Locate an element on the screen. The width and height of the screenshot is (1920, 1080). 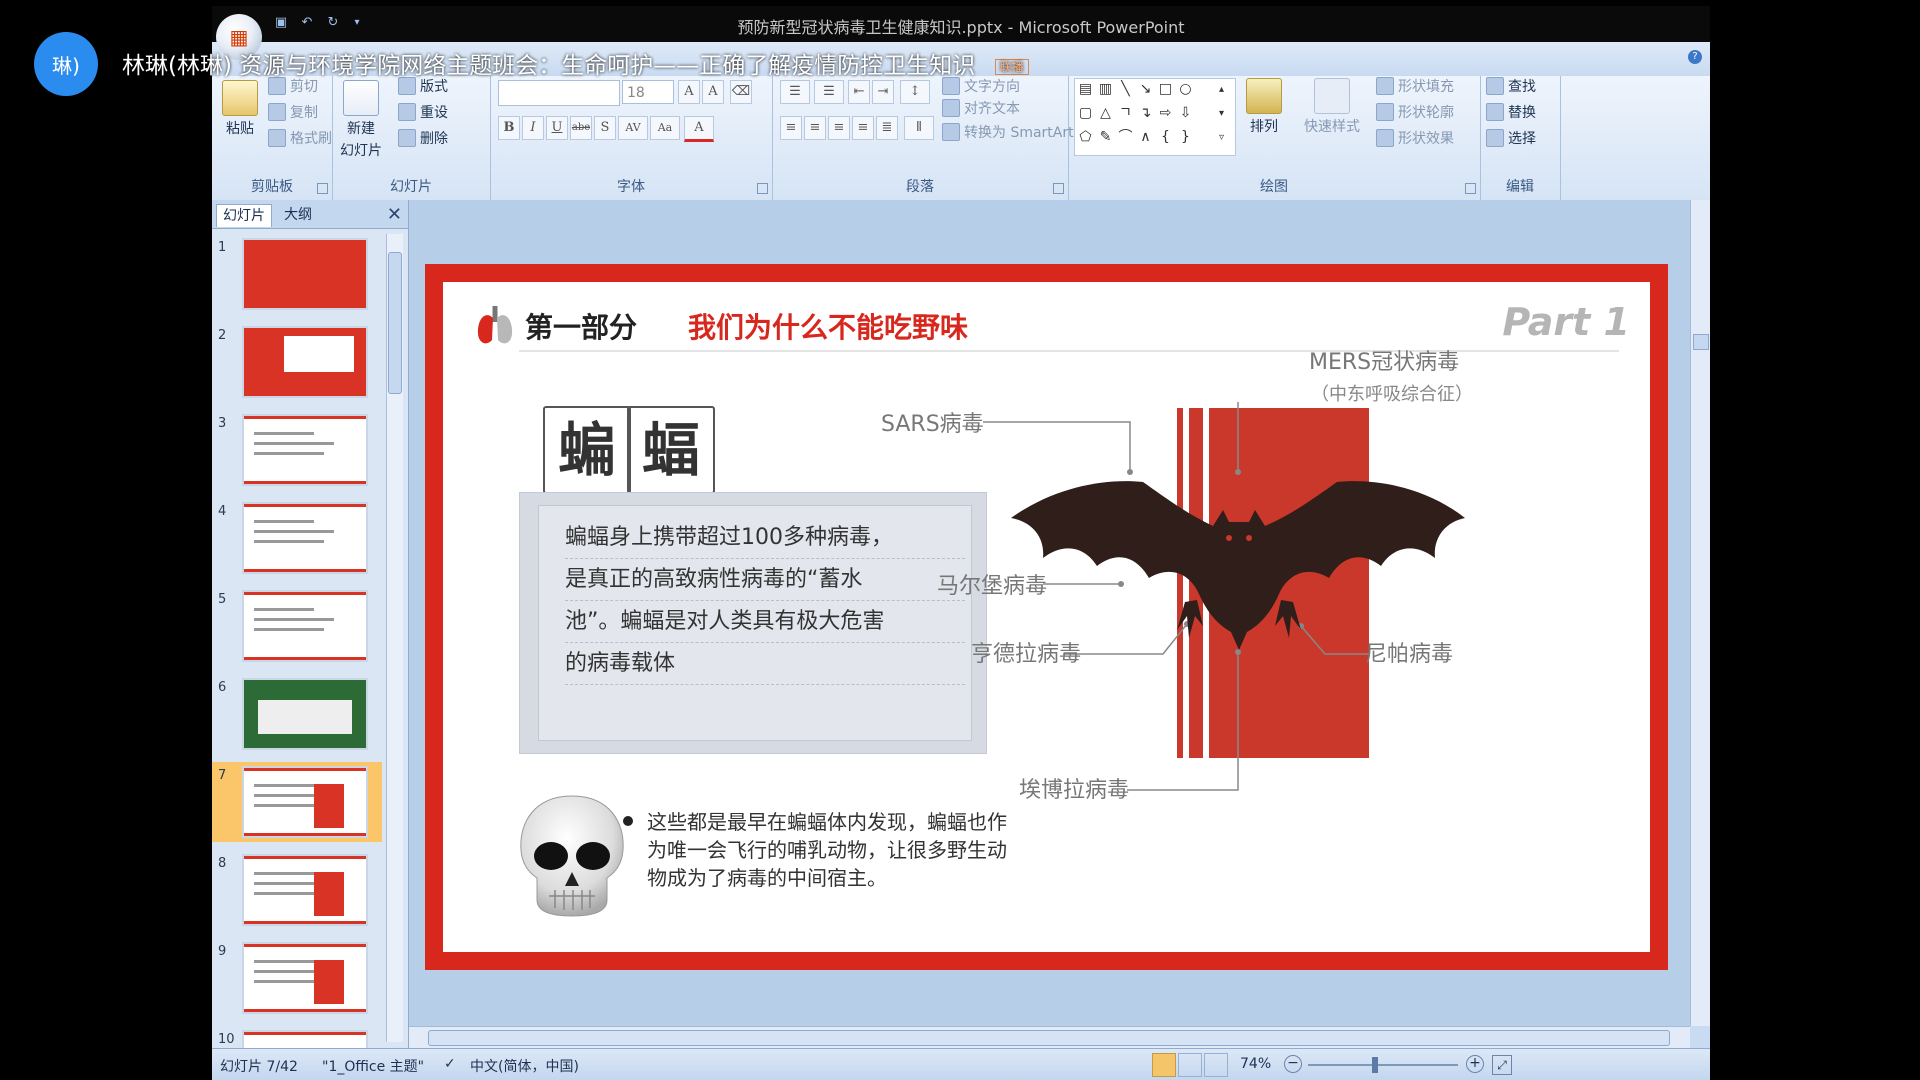
slide-thumbnail: 6 is located at coordinates (297, 714).